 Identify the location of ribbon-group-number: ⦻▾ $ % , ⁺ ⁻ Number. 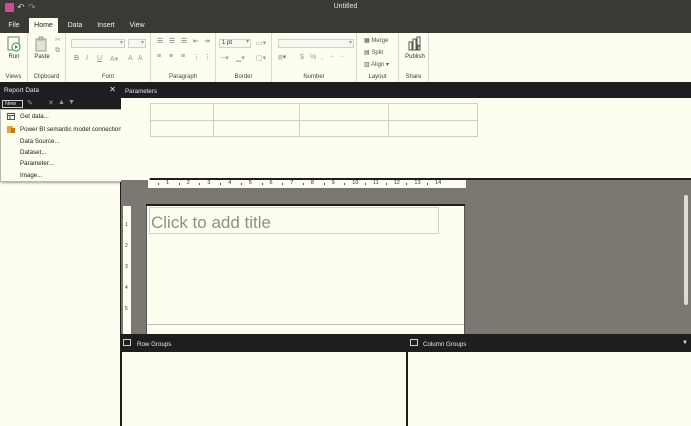
(314, 57).